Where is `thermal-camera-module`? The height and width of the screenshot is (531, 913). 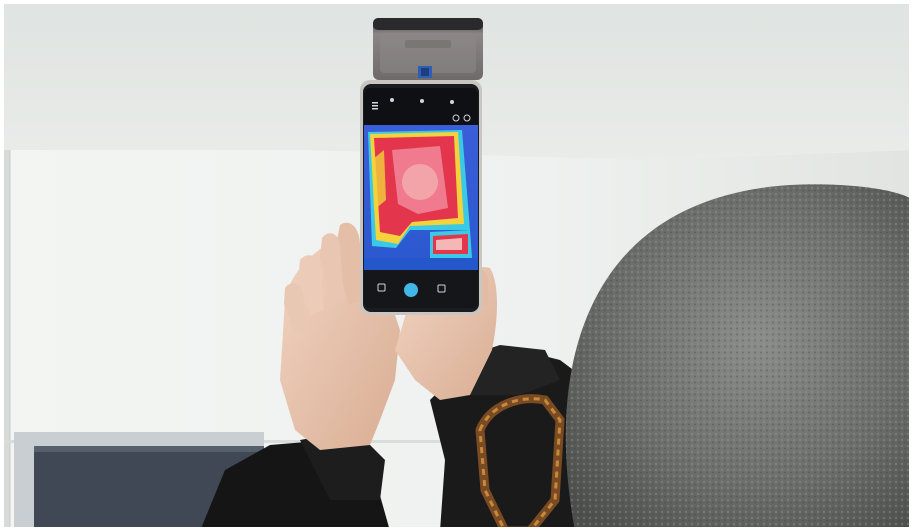
thermal-camera-module is located at coordinates (428, 49).